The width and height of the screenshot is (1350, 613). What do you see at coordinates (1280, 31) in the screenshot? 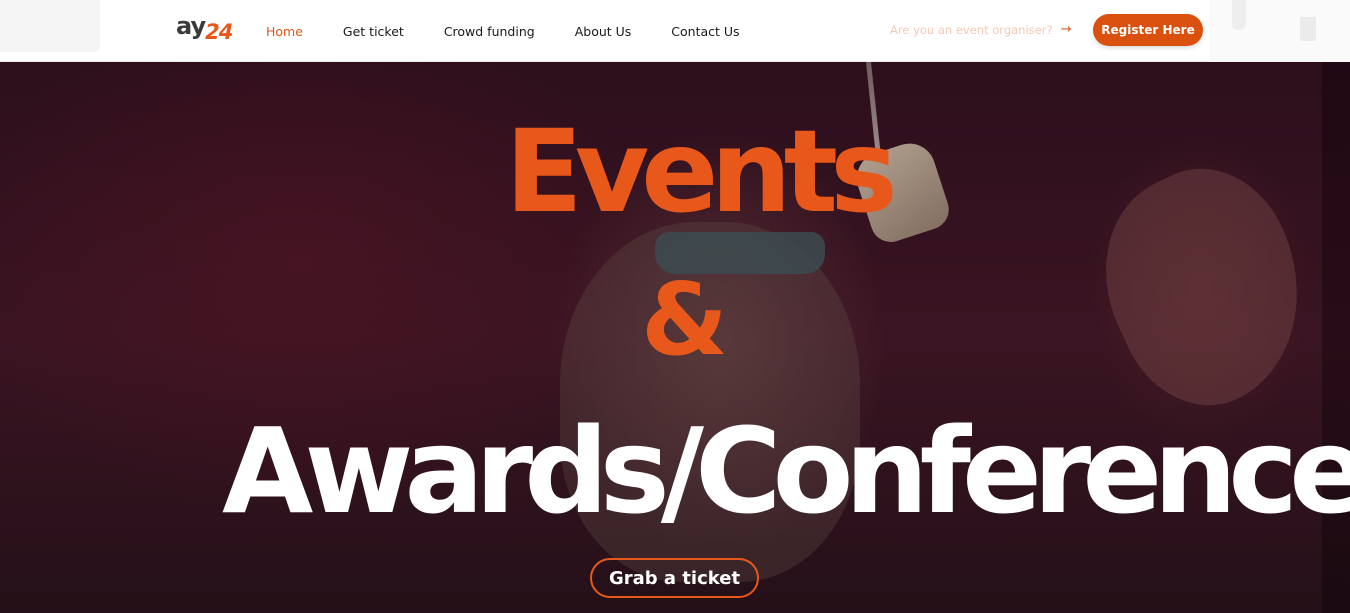
I see `header-decoration-right` at bounding box center [1280, 31].